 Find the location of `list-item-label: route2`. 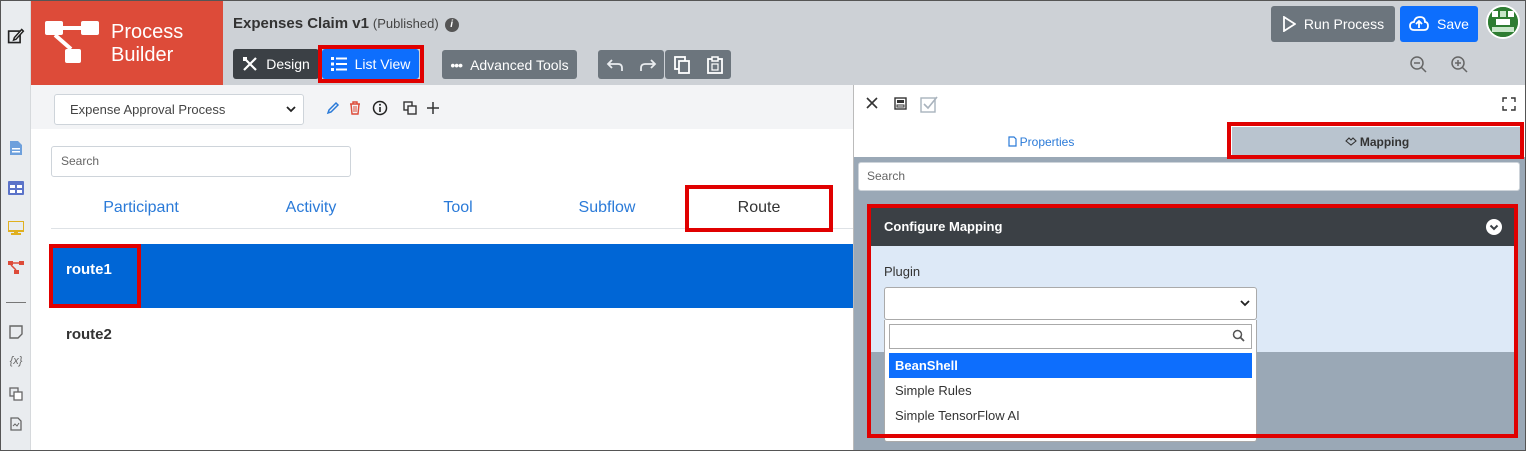

list-item-label: route2 is located at coordinates (89, 334).